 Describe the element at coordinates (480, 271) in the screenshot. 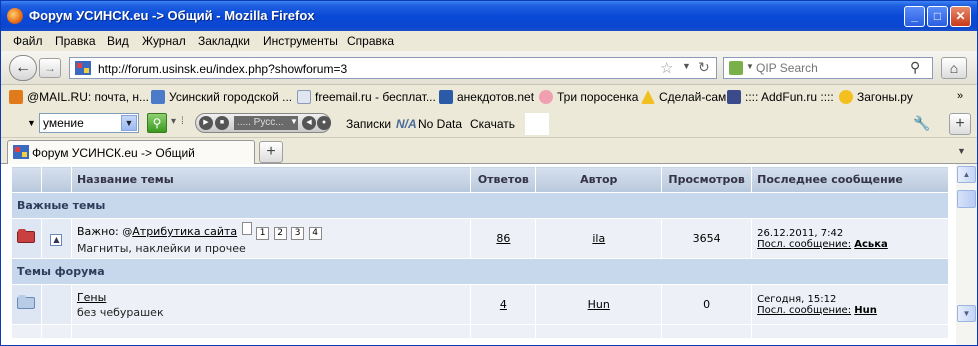

I see `section-title: Темы форума` at that location.